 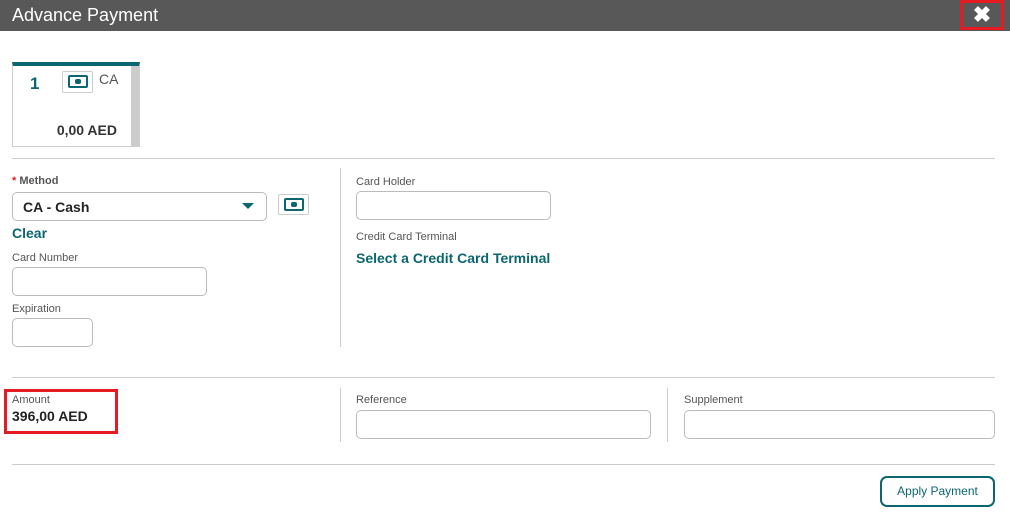 I want to click on dialog-title: Advance Payment, so click(x=85, y=15).